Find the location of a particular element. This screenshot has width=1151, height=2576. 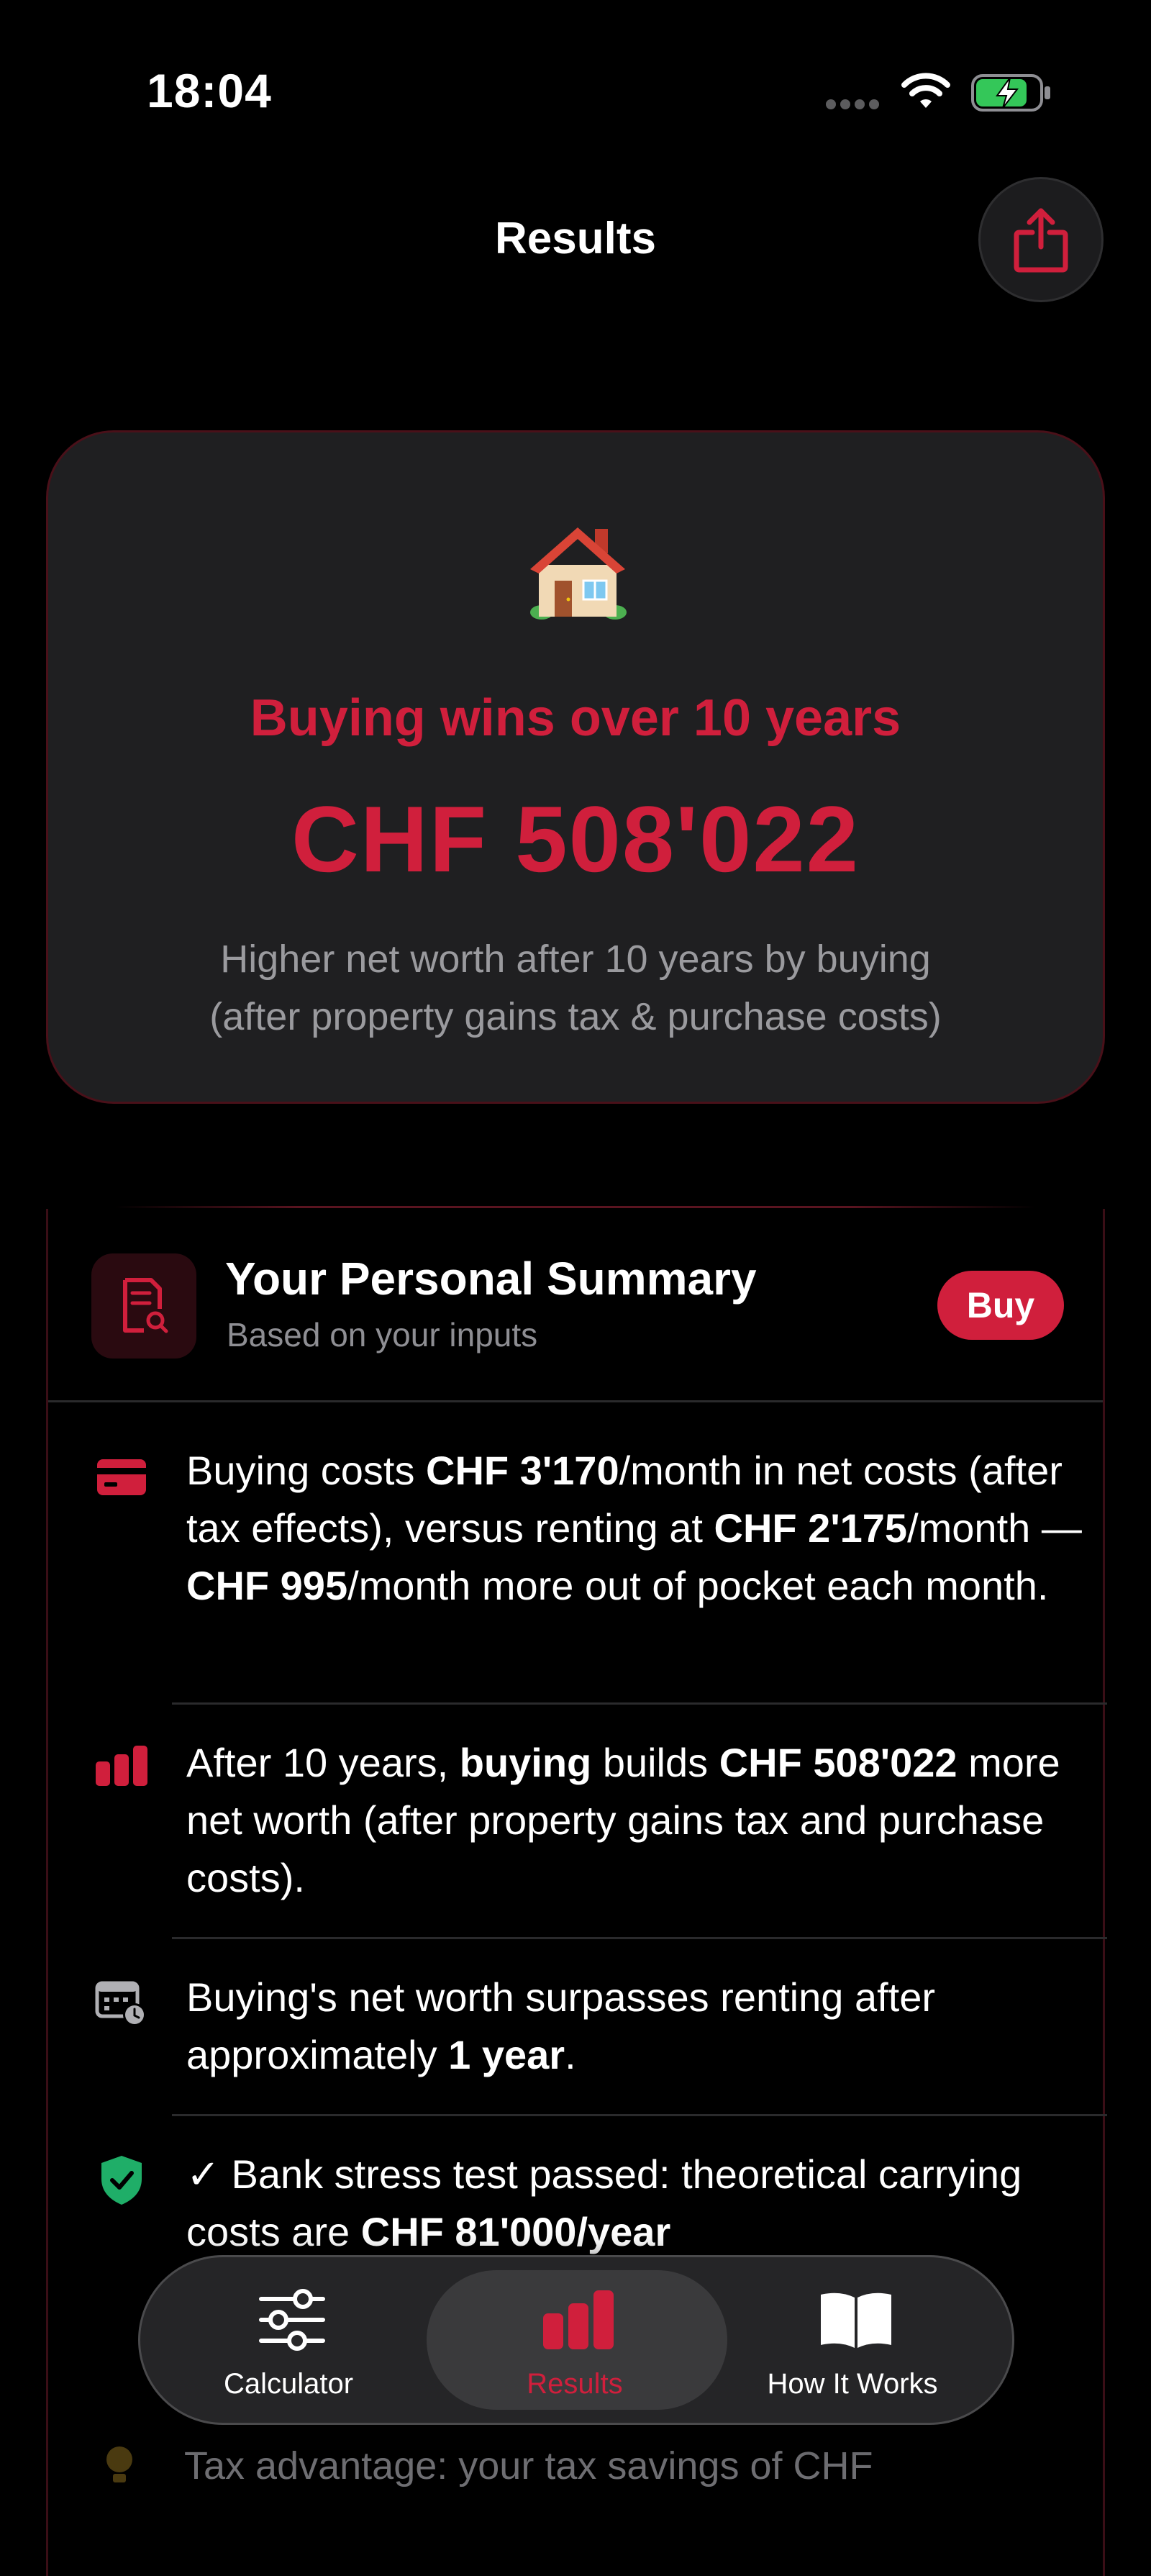

shield-check-icon is located at coordinates (121, 2180).